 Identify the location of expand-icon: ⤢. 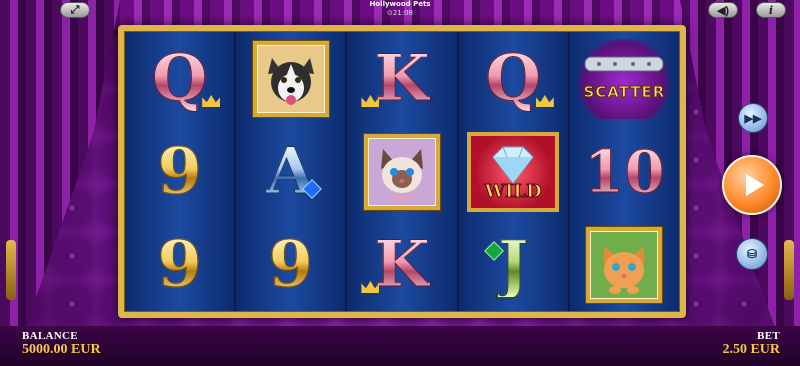
(75, 9).